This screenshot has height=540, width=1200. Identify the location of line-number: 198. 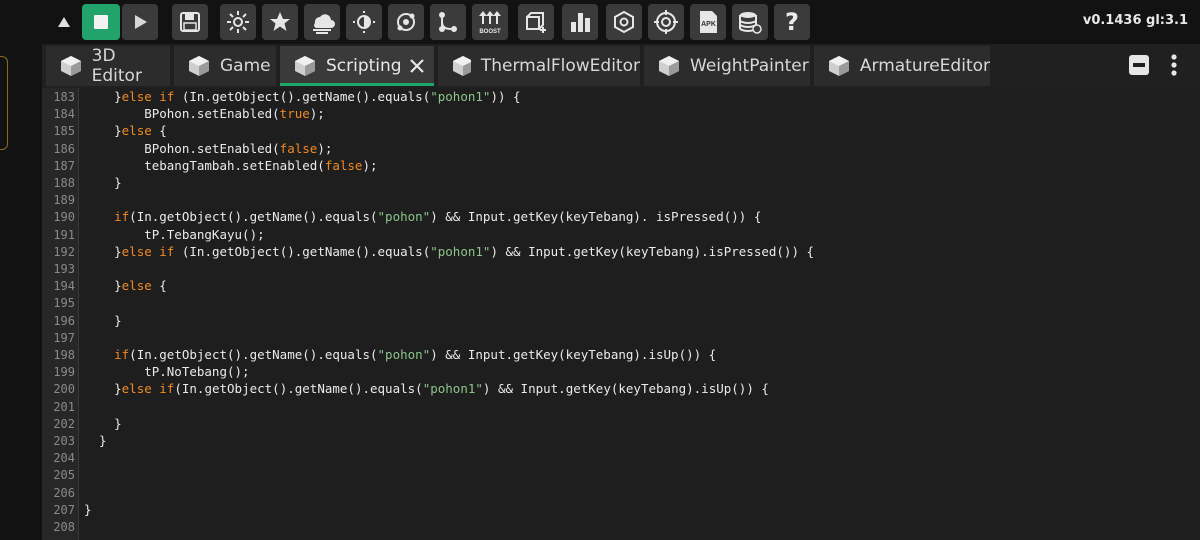
(64, 355).